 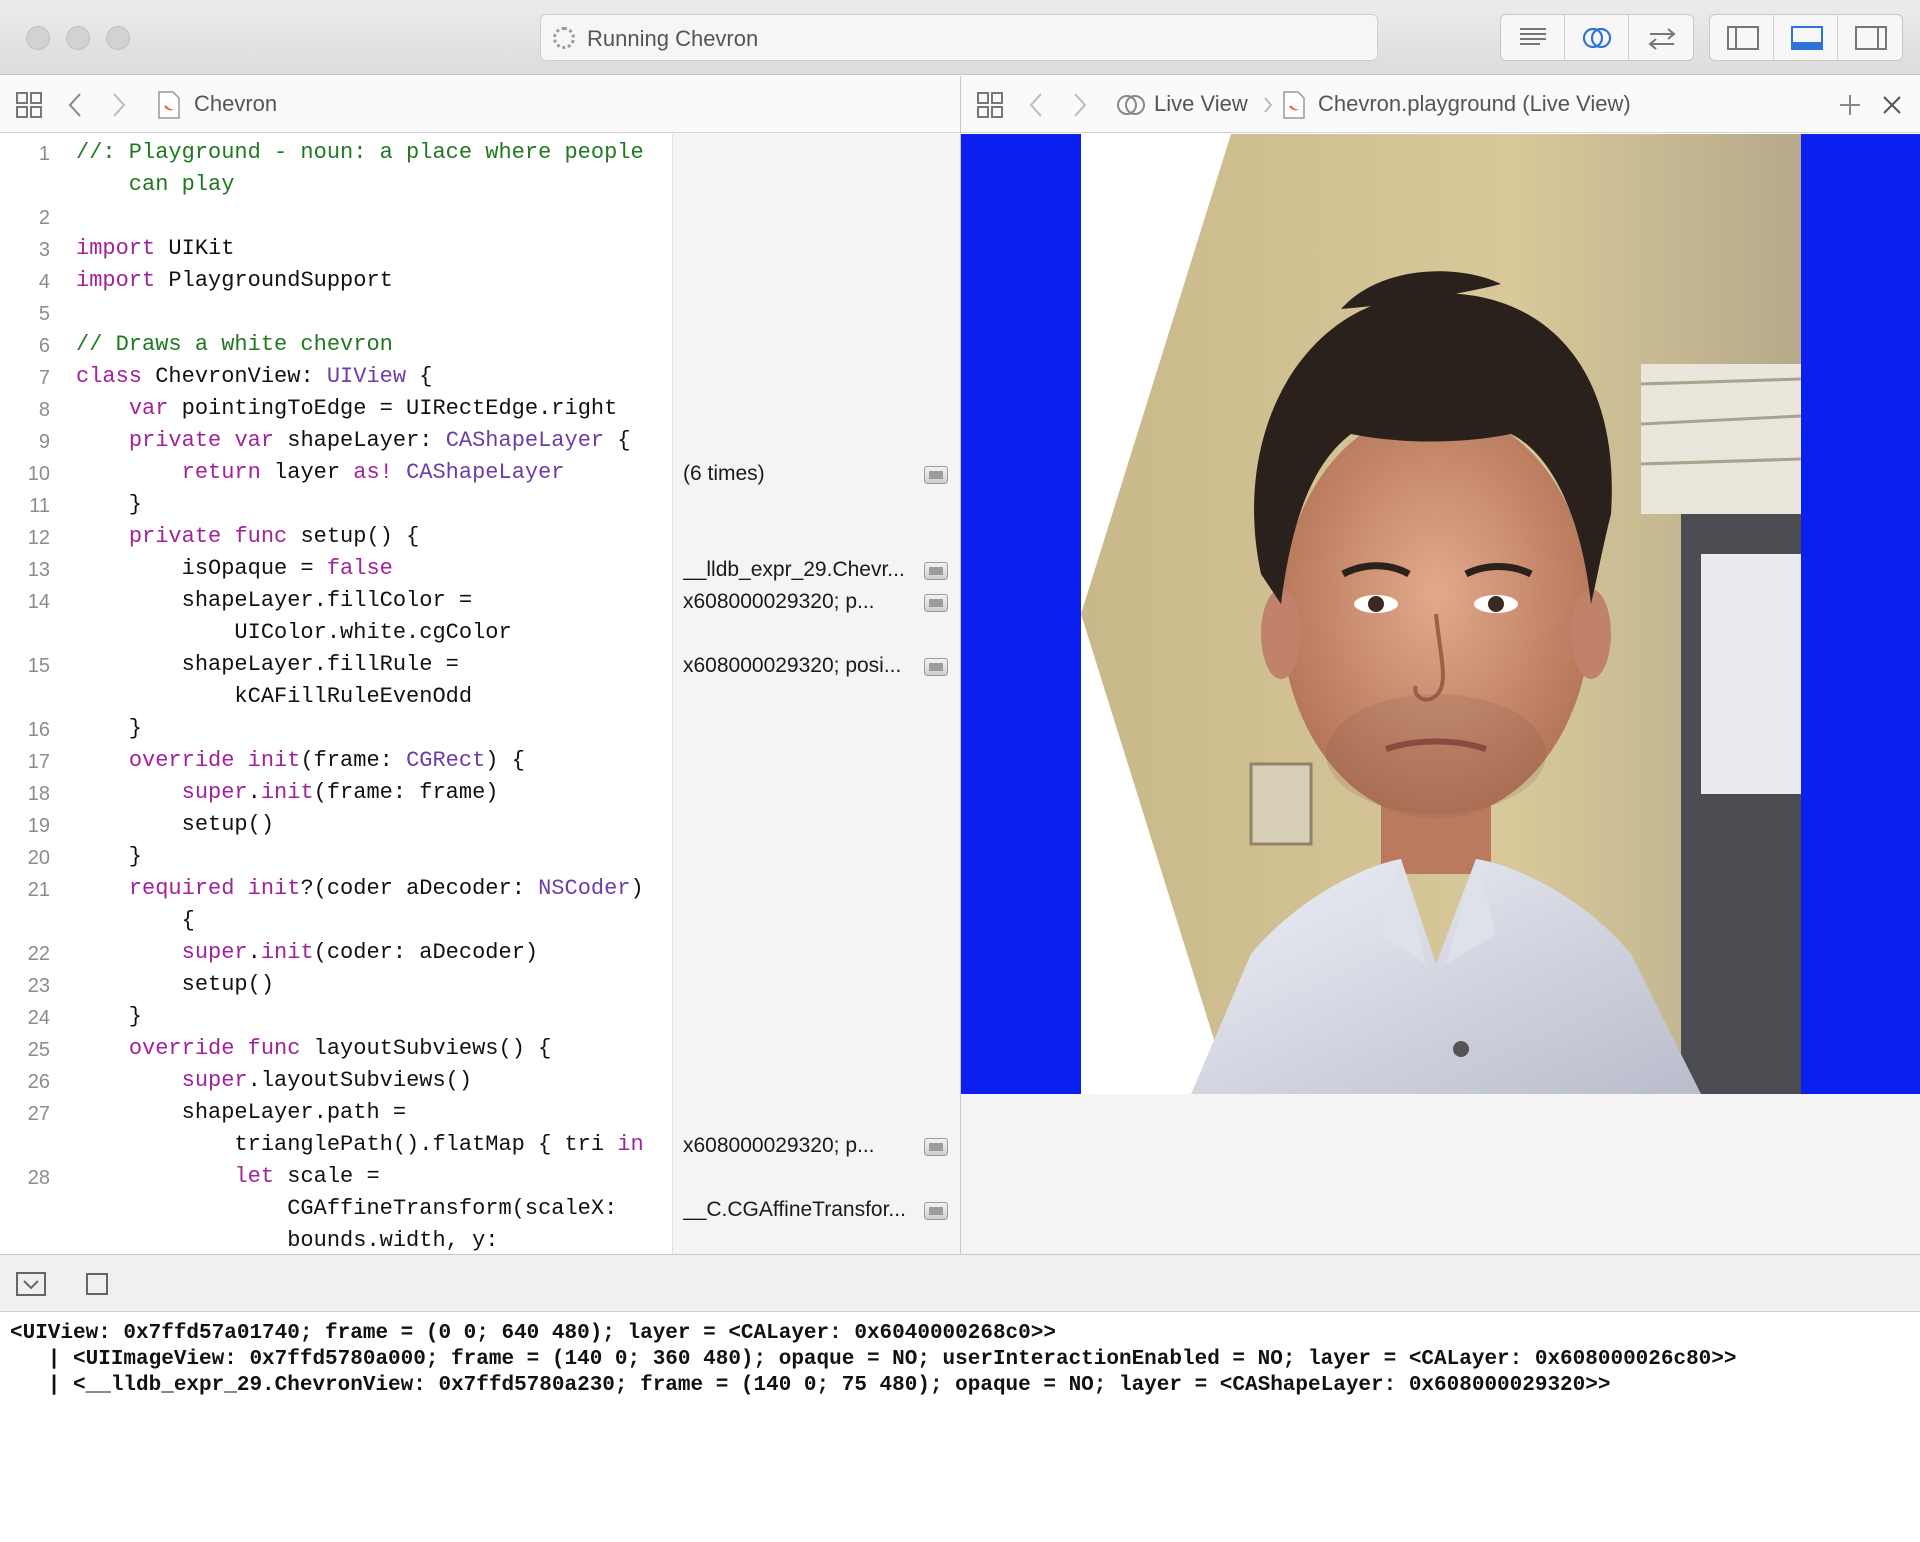 What do you see at coordinates (44, 218) in the screenshot?
I see `line-number: 2` at bounding box center [44, 218].